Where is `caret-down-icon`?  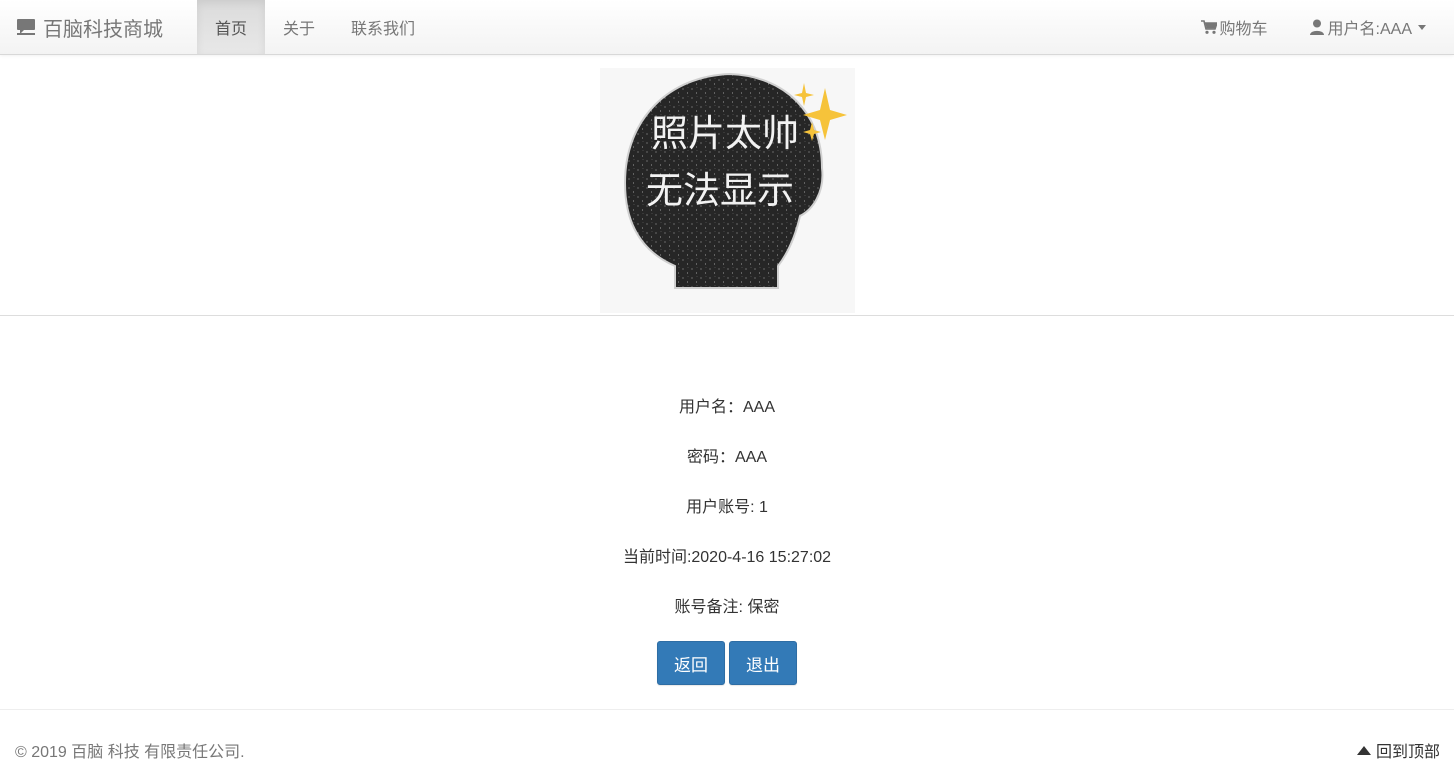 caret-down-icon is located at coordinates (1422, 27).